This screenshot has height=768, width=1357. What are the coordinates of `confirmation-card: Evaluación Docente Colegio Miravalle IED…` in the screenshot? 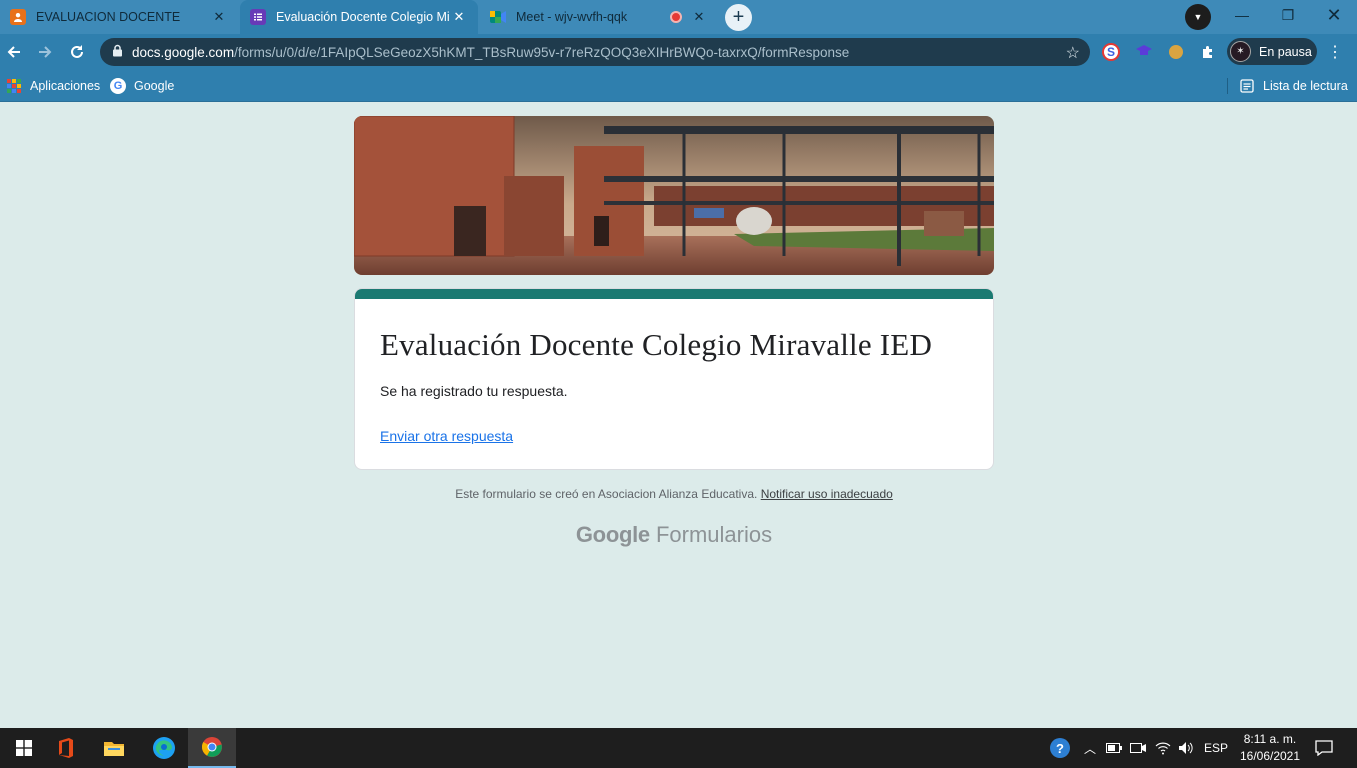 It's located at (674, 379).